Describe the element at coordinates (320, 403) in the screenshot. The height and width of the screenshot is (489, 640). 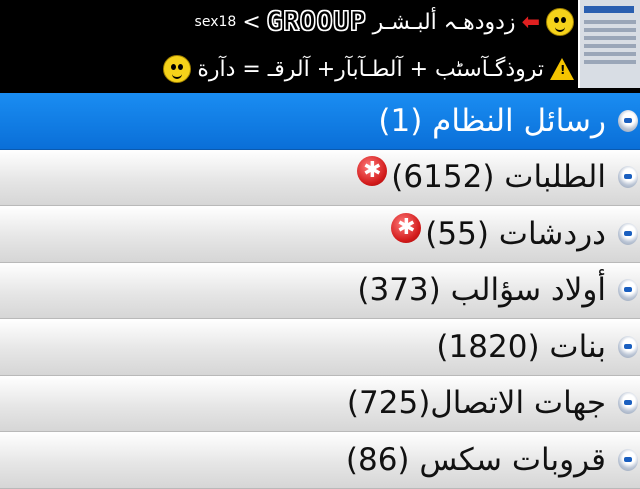
I see `list-item: جهات الاتصال(725)` at that location.